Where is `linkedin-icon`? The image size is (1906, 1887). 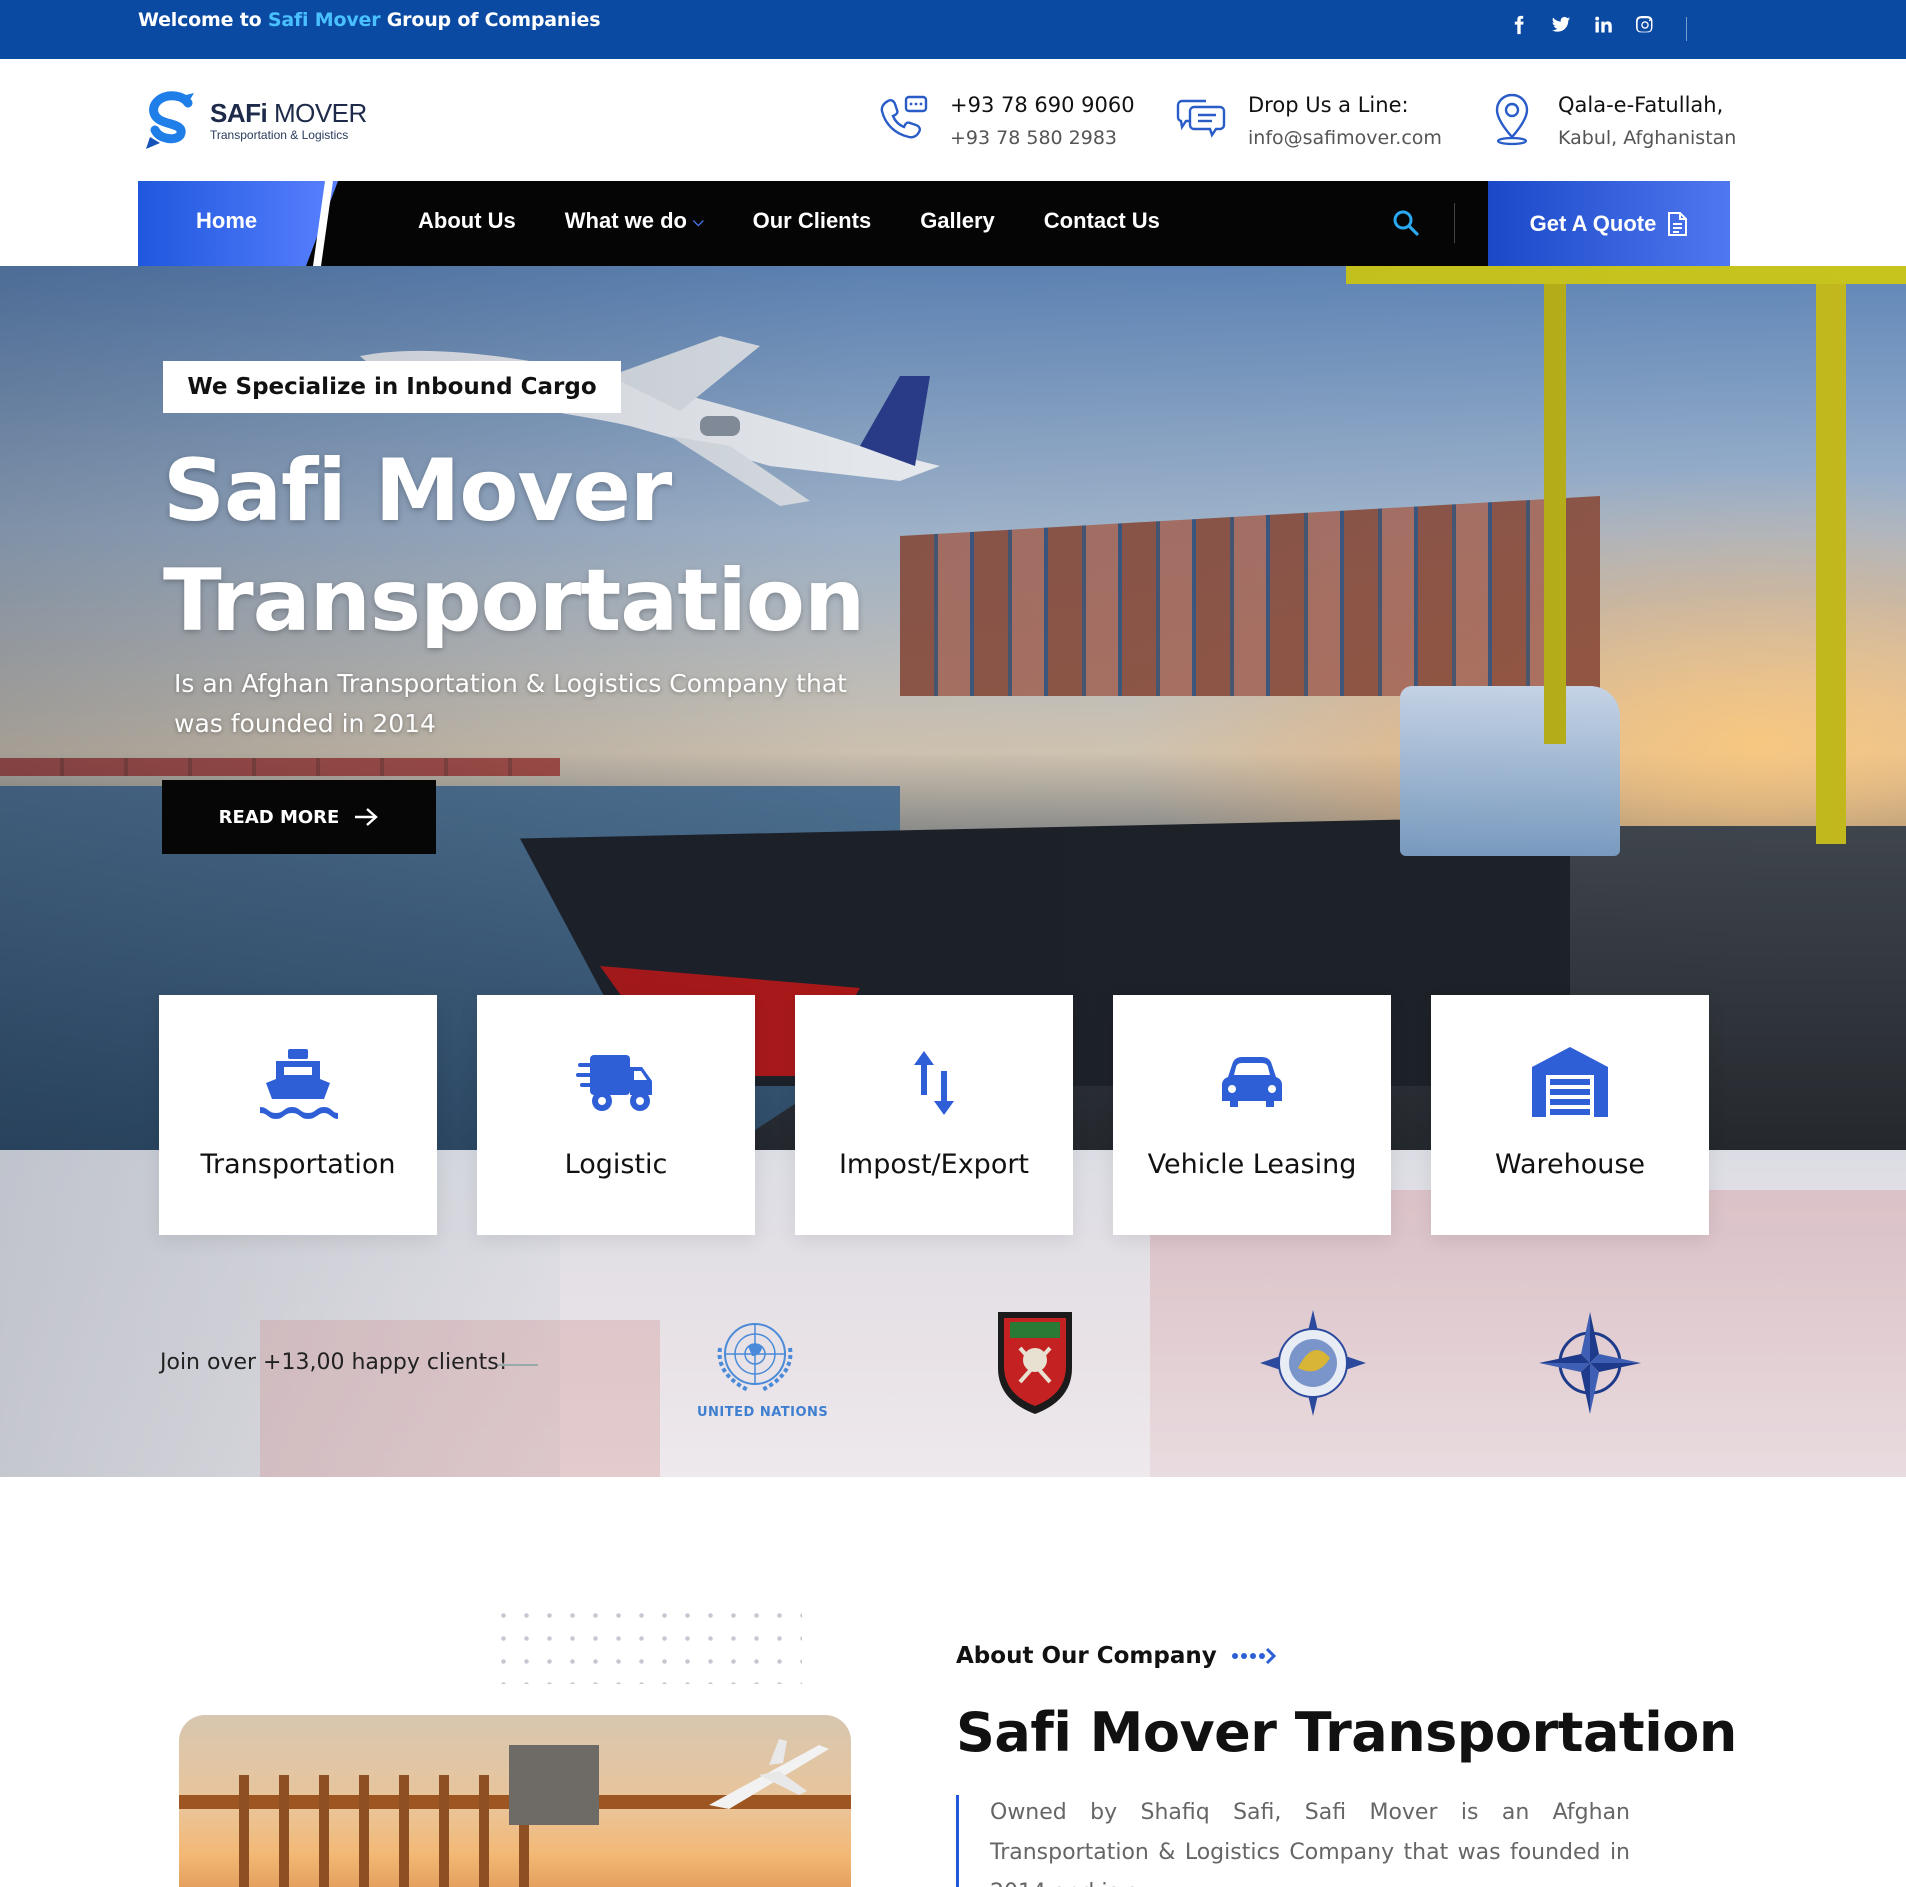 linkedin-icon is located at coordinates (1603, 25).